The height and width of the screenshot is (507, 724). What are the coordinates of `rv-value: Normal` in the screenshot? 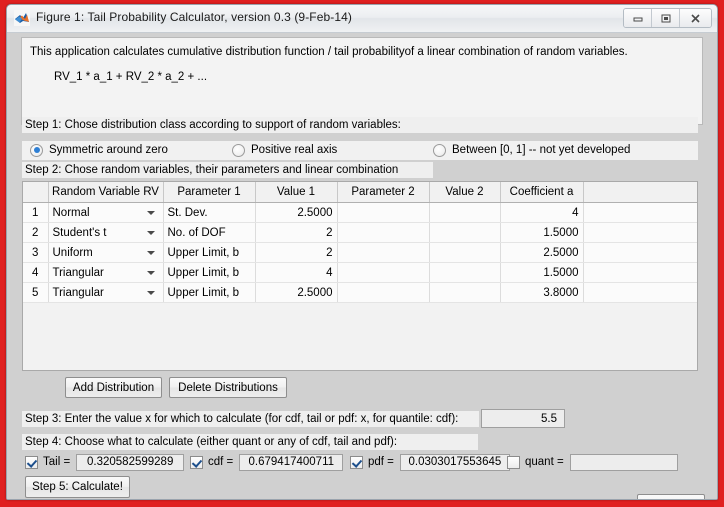 It's located at (71, 212).